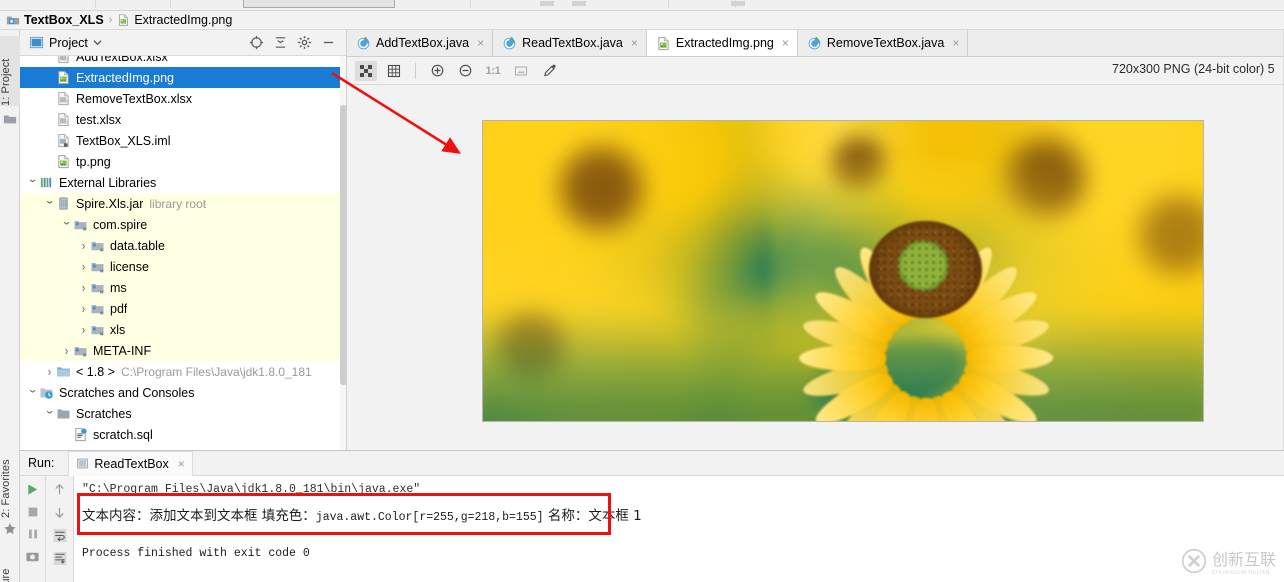 The width and height of the screenshot is (1284, 582). What do you see at coordinates (180, 245) in the screenshot?
I see `tree-node-data-table: › data.table` at bounding box center [180, 245].